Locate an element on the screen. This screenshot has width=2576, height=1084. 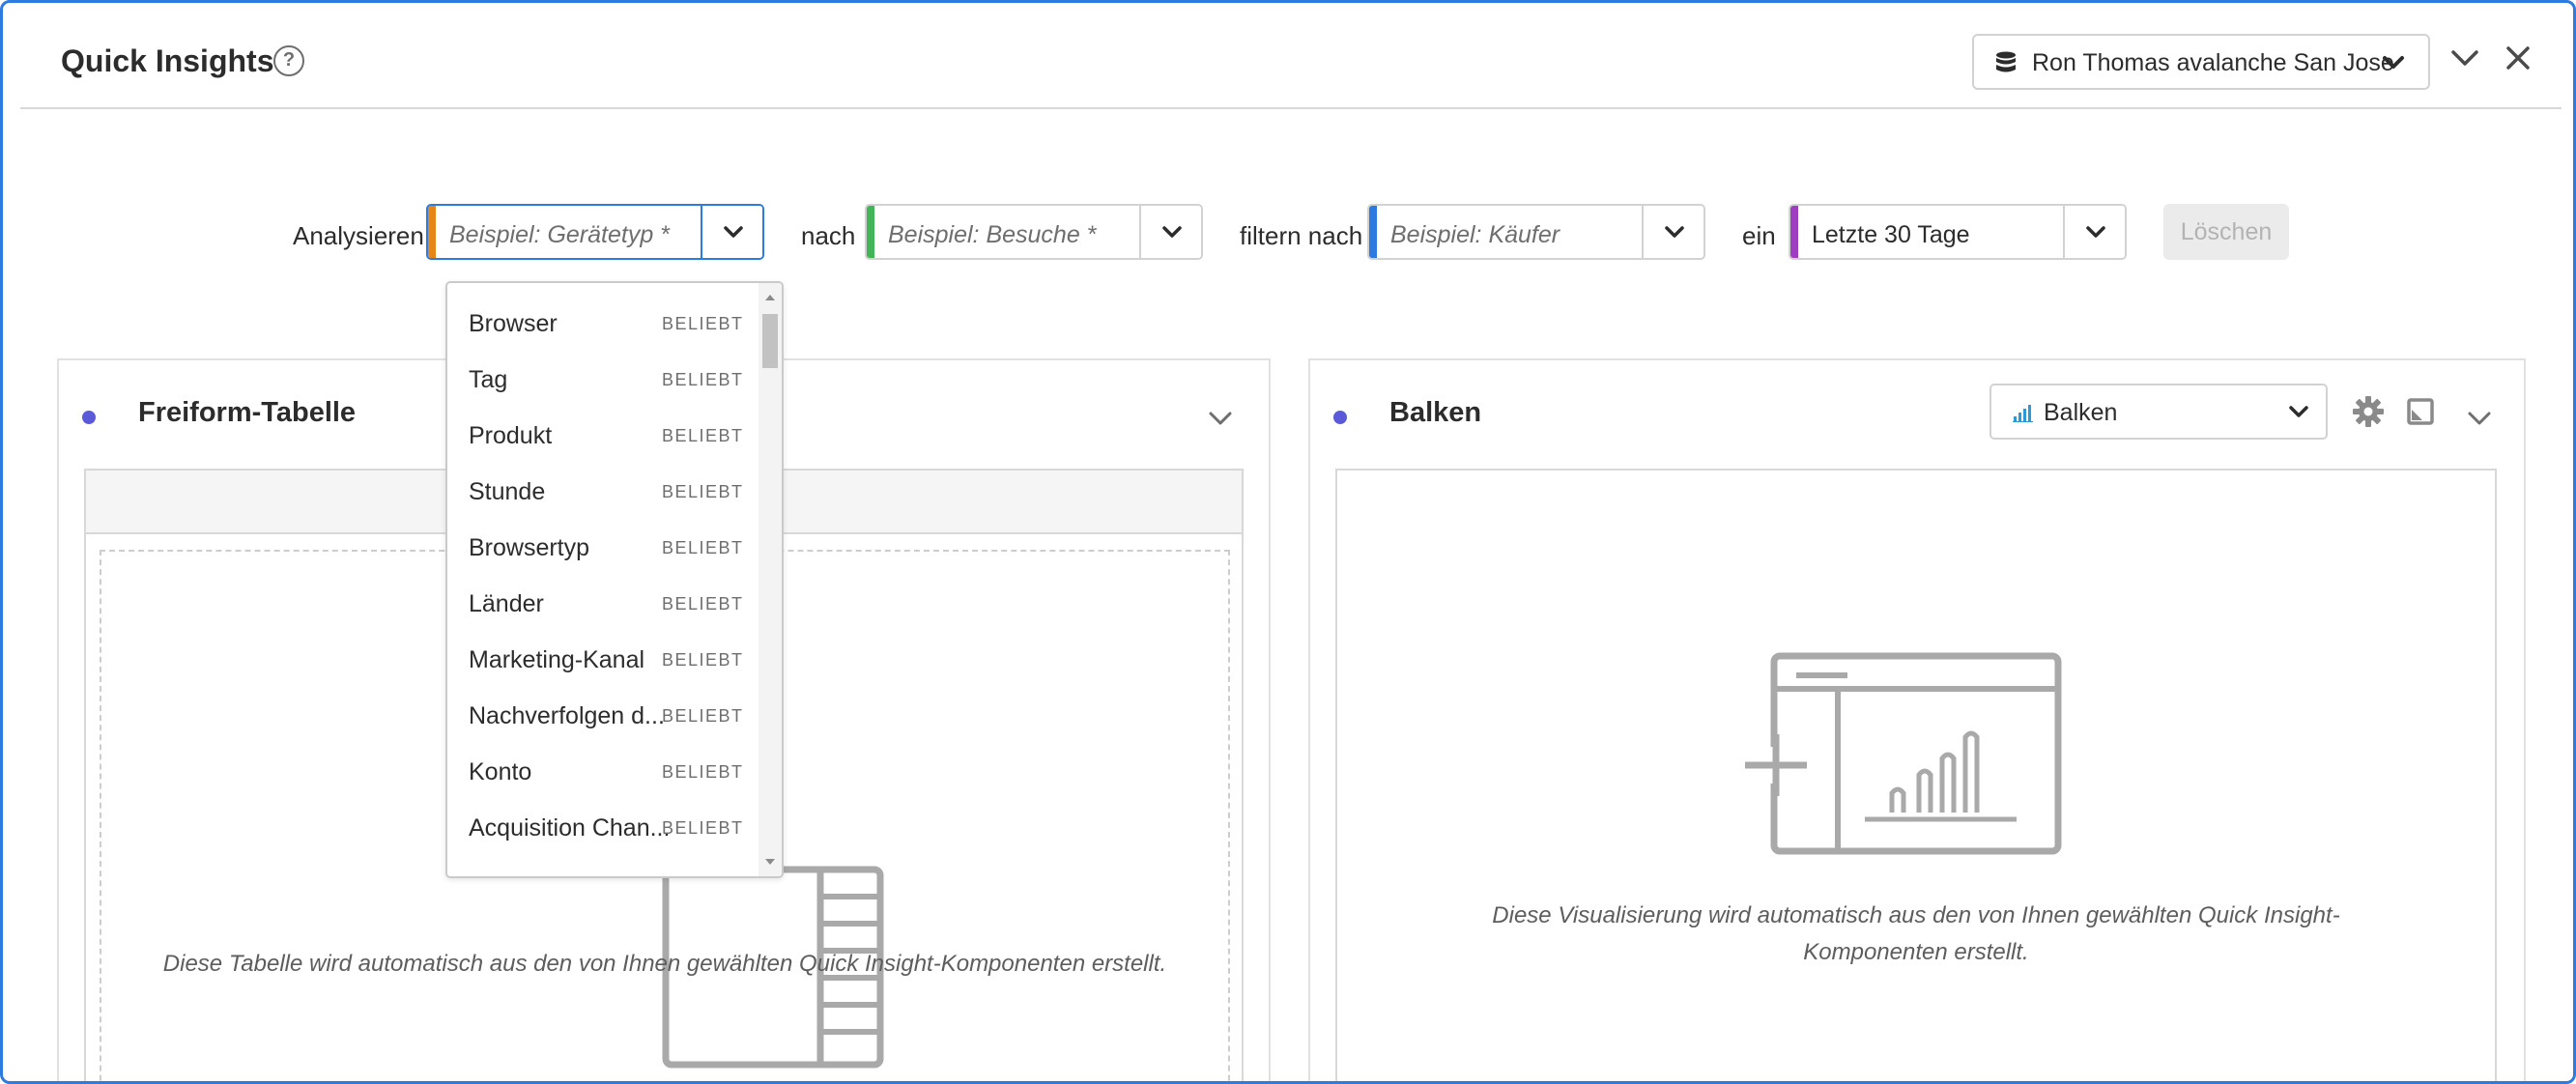
metric-input: Beispiel: Besuche * is located at coordinates (992, 235).